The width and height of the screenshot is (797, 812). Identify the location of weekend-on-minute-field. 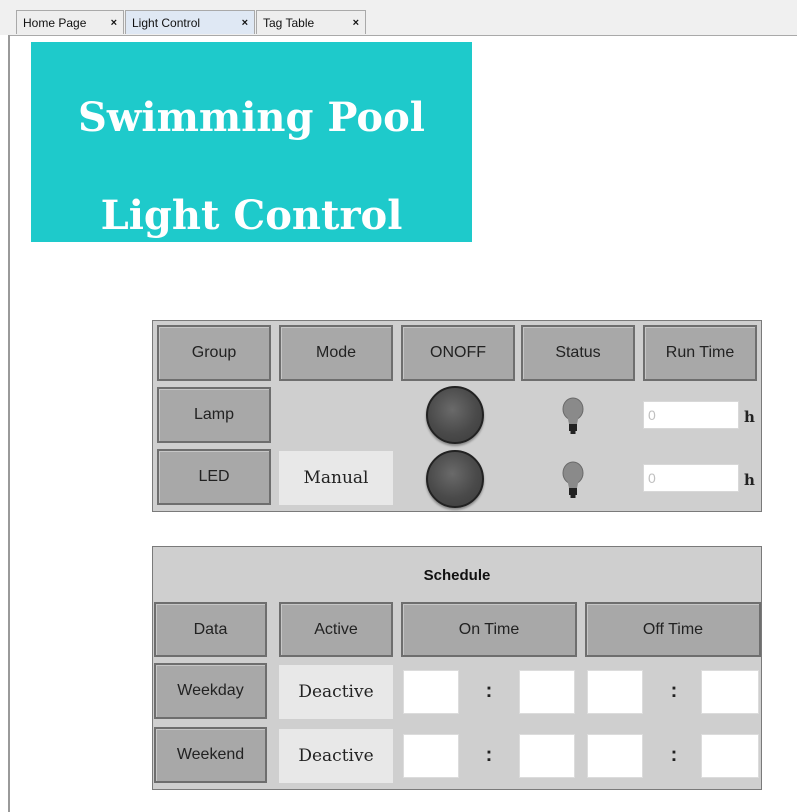
(547, 756).